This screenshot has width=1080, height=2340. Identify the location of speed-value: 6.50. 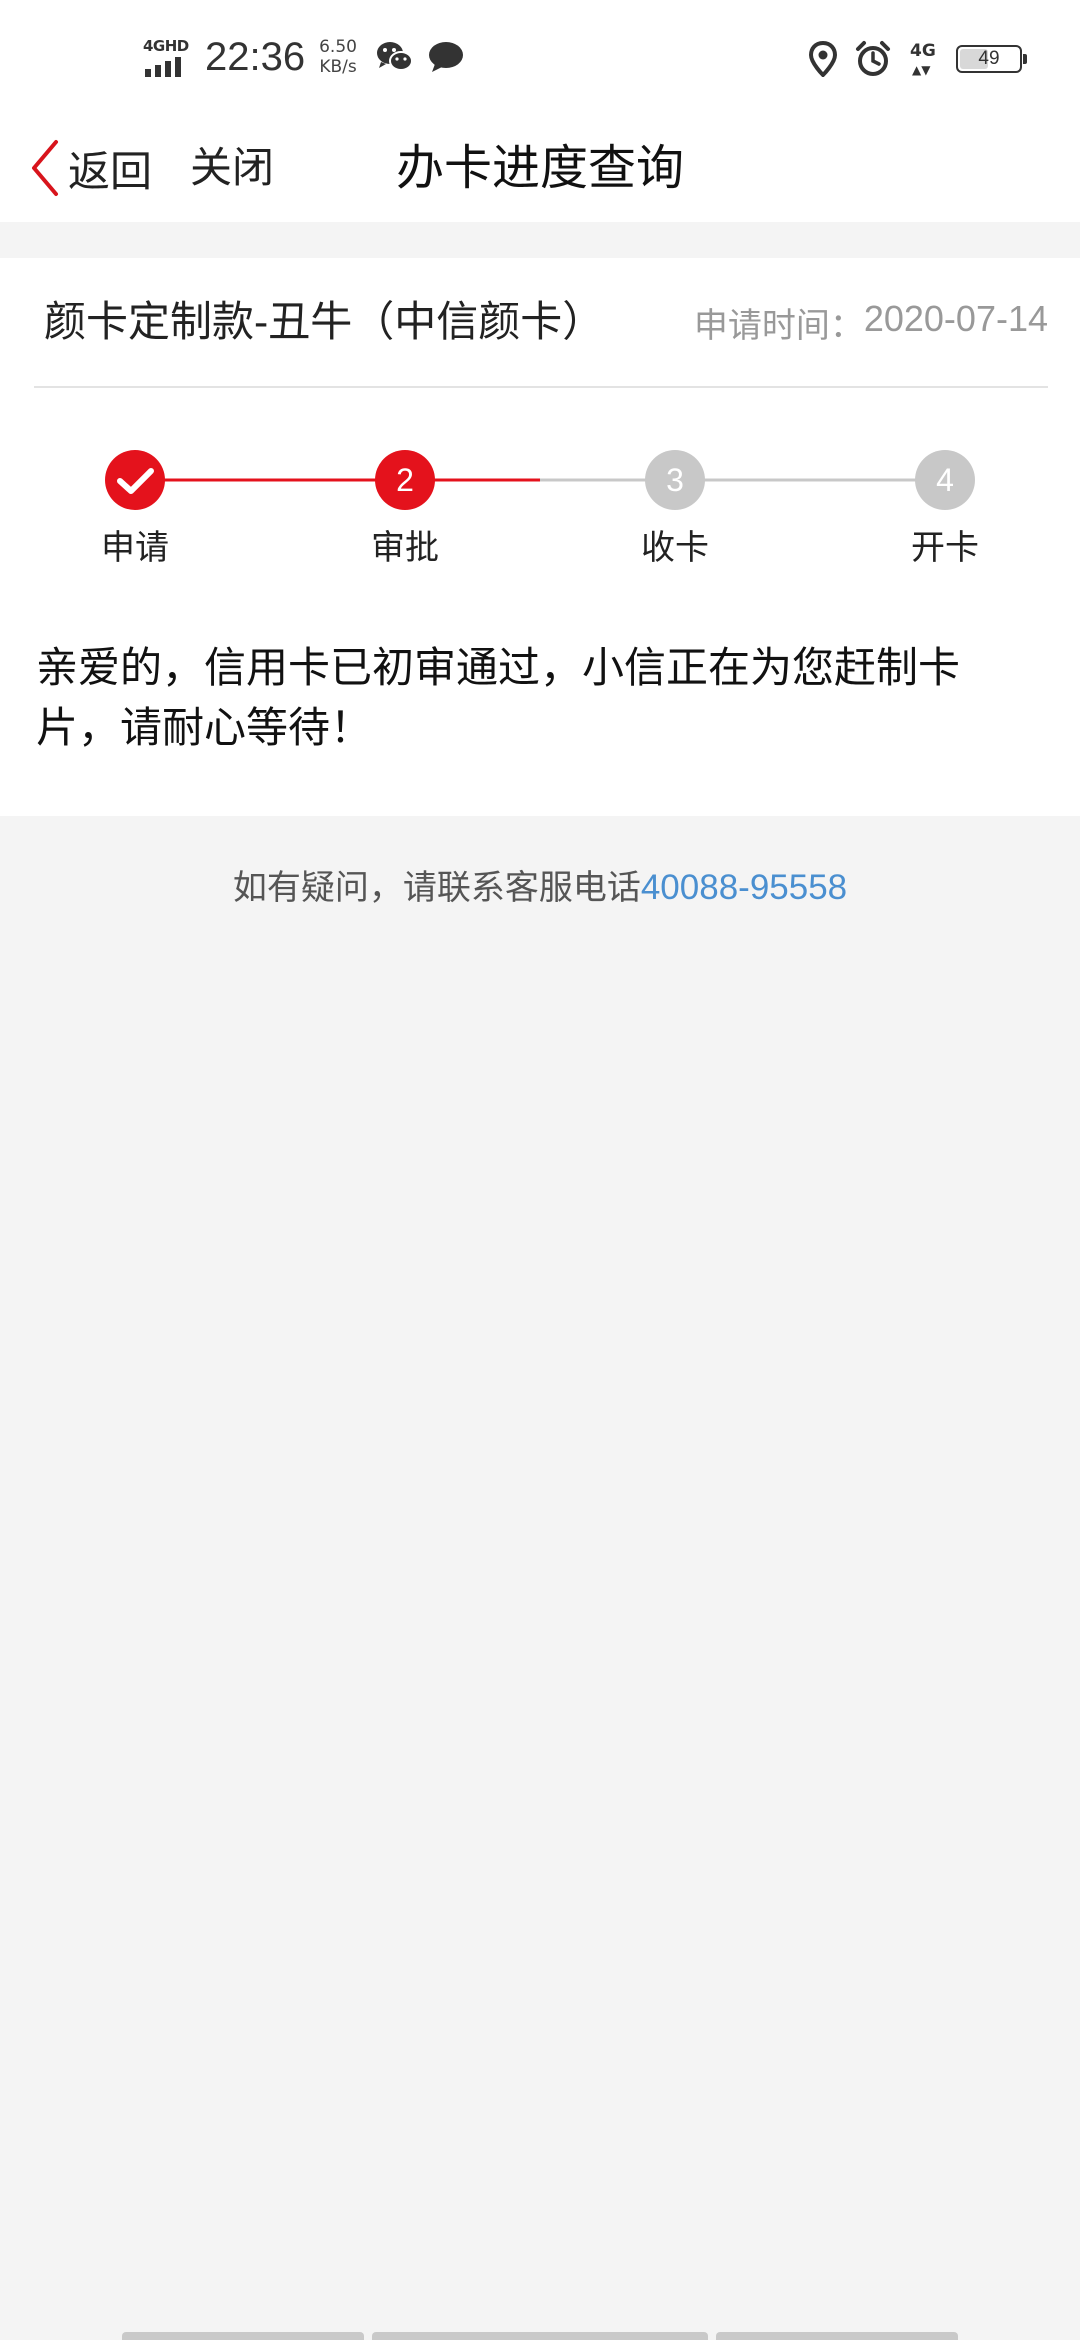
(338, 47).